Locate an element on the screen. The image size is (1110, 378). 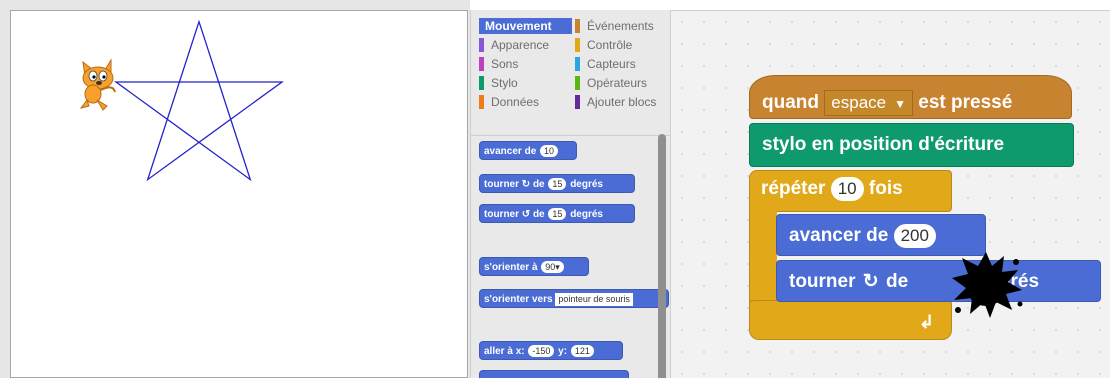
key-dropdown: espace ▼ is located at coordinates (868, 103).